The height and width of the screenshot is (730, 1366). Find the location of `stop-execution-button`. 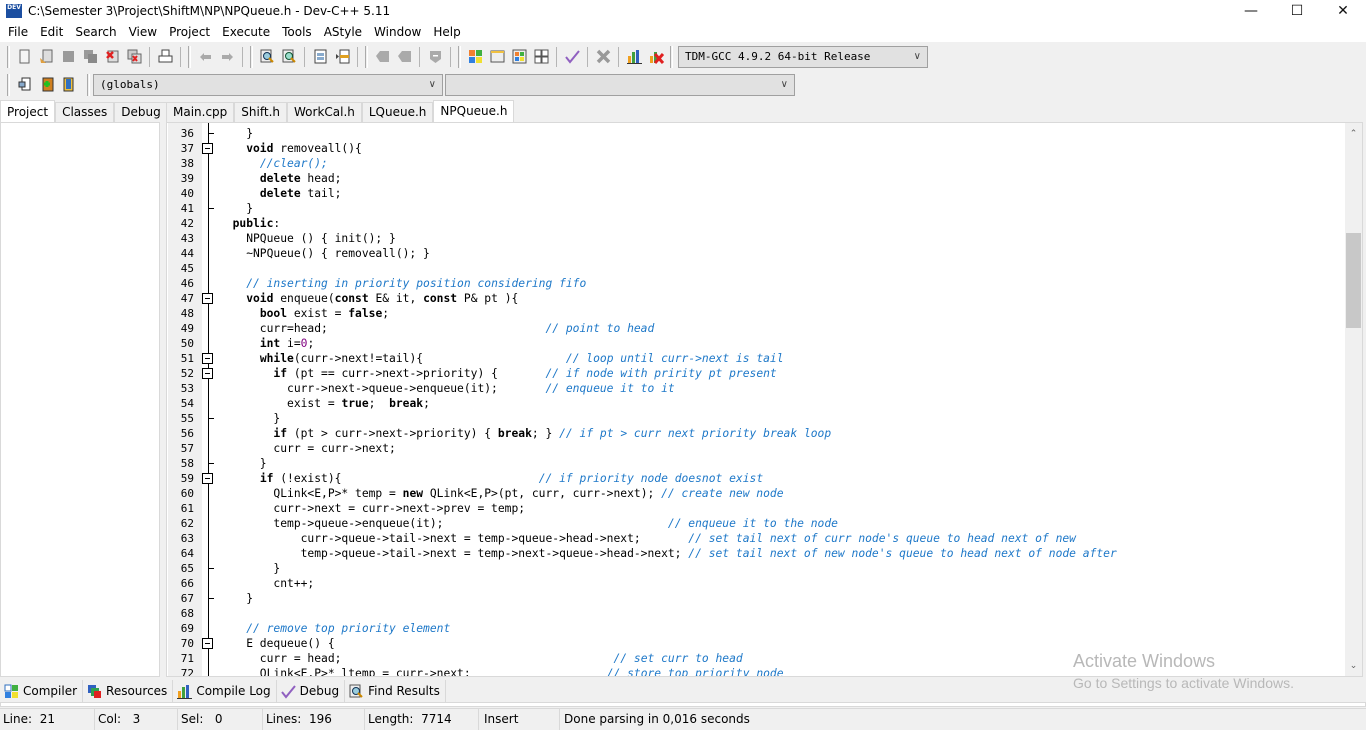

stop-execution-button is located at coordinates (603, 57).